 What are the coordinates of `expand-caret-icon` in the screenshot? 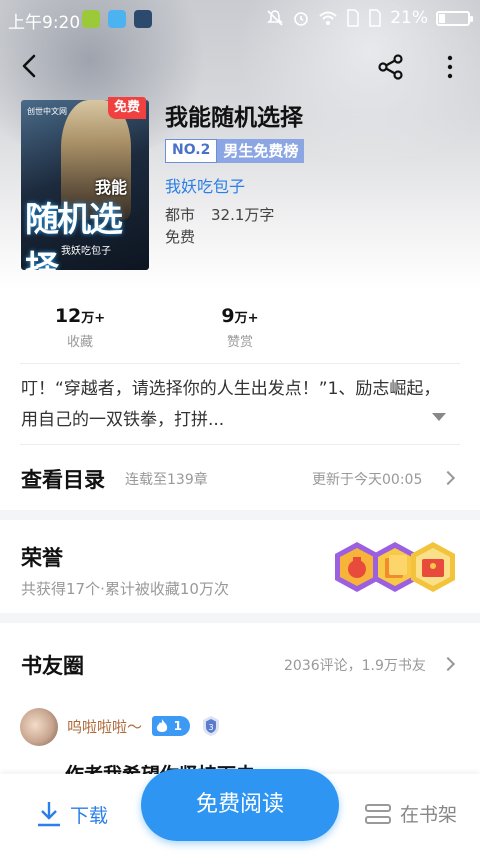 It's located at (439, 417).